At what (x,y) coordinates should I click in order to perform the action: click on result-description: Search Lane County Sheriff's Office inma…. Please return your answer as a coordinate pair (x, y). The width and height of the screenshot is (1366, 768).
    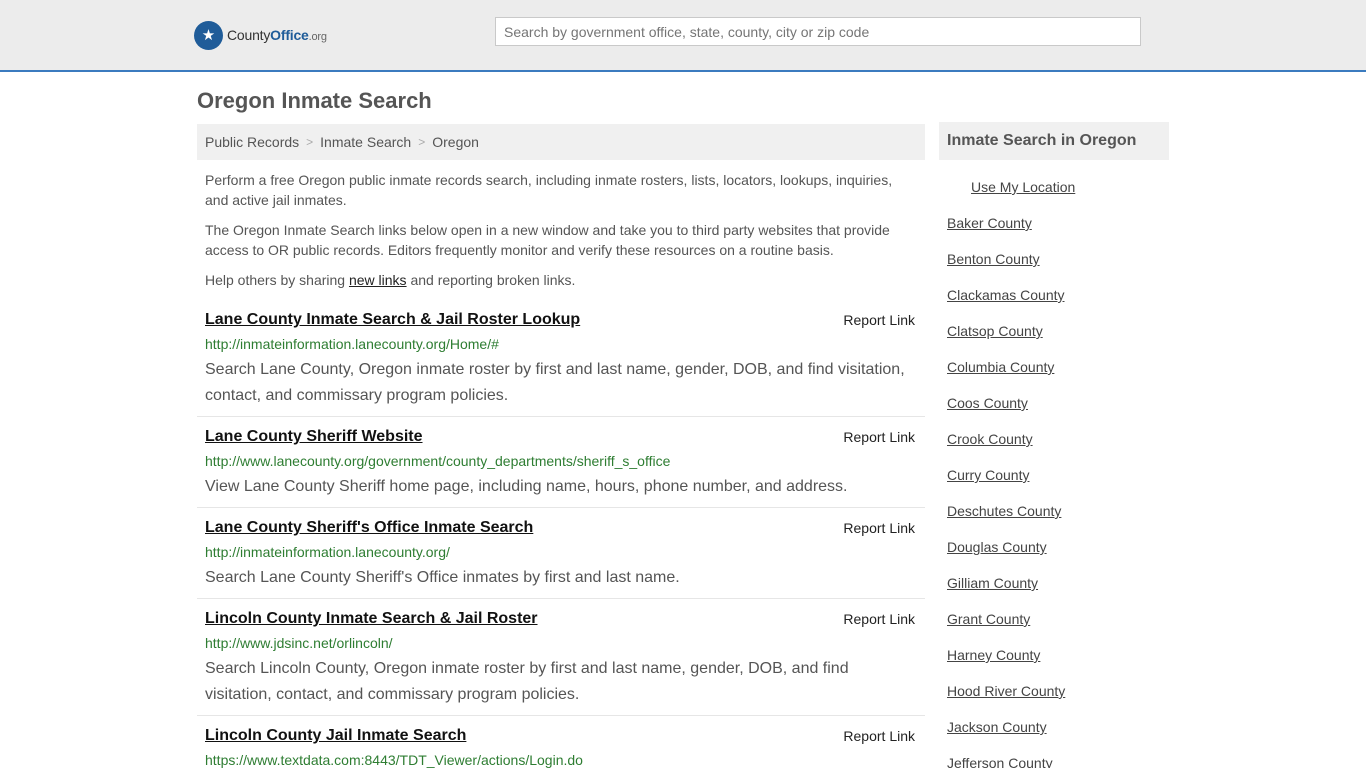
    Looking at the image, I should click on (442, 577).